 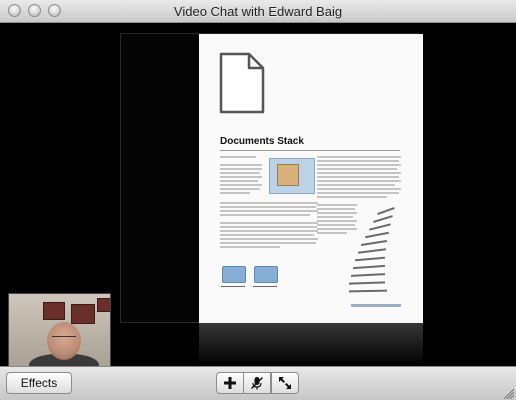 I want to click on effects-button: Effects, so click(x=39, y=383).